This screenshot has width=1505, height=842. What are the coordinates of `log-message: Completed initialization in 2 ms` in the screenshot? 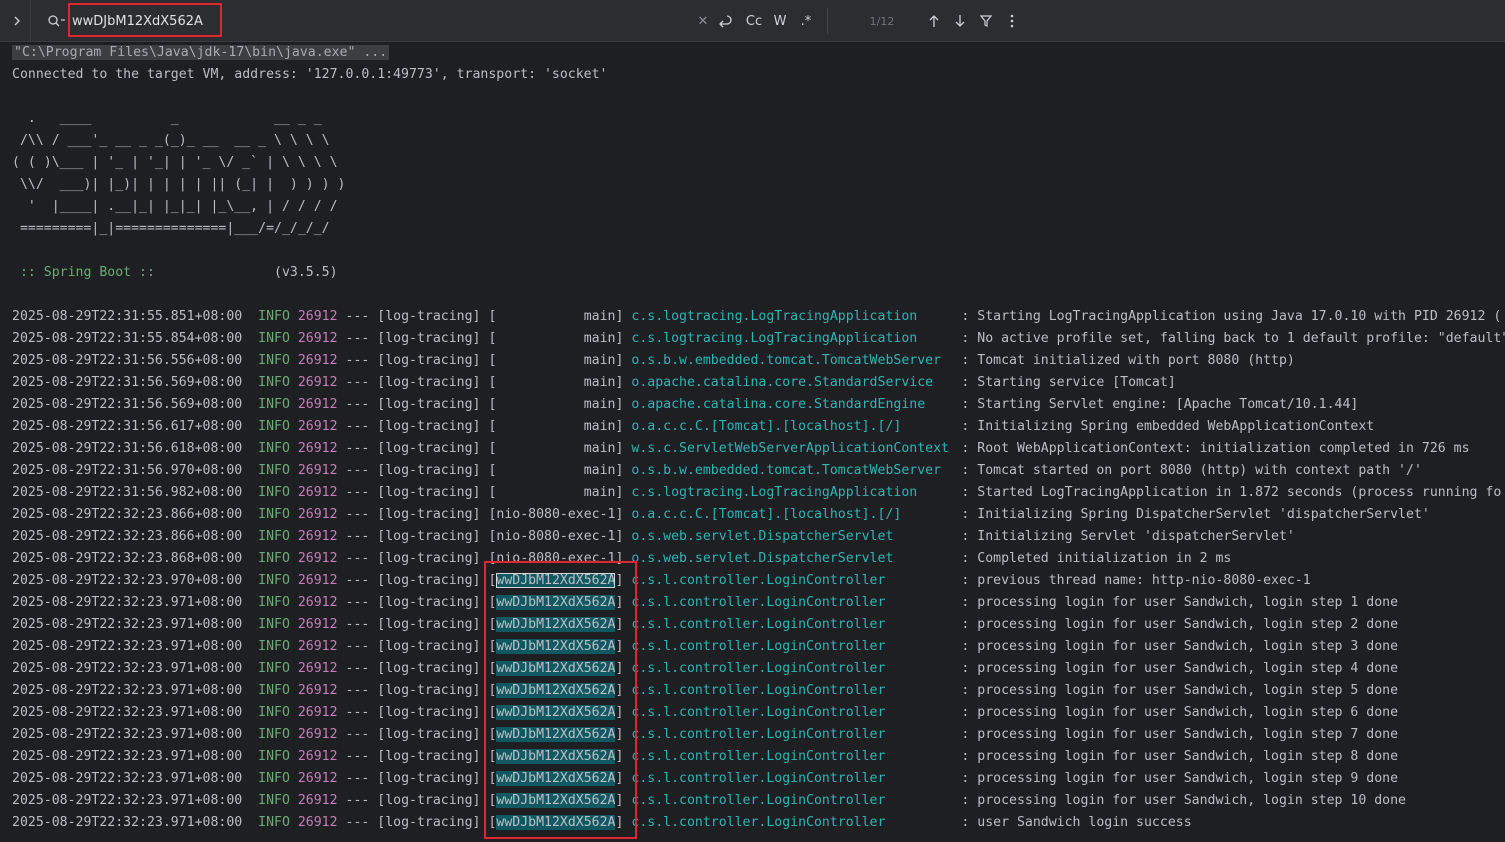 It's located at (1104, 558).